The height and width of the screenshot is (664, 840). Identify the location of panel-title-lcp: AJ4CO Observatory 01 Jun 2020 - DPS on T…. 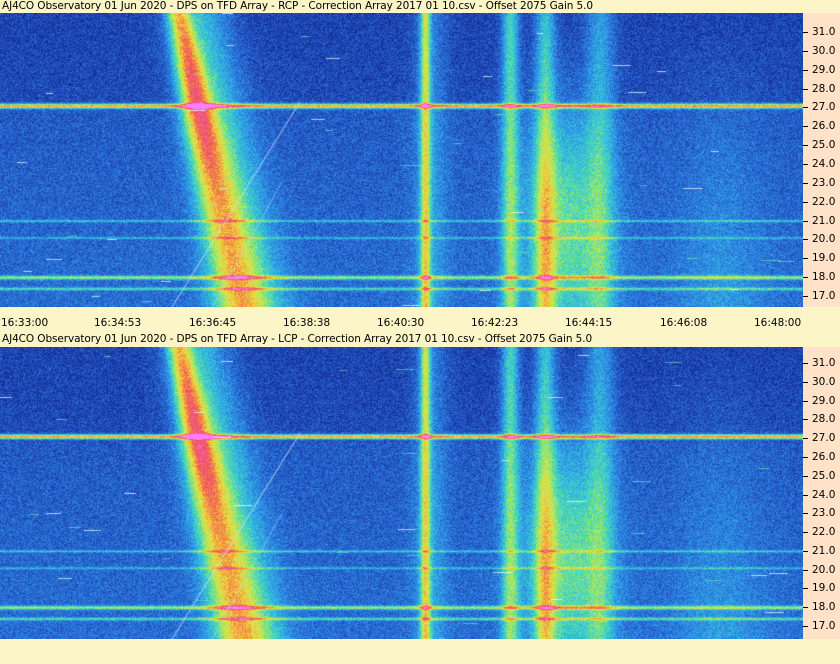
(297, 339).